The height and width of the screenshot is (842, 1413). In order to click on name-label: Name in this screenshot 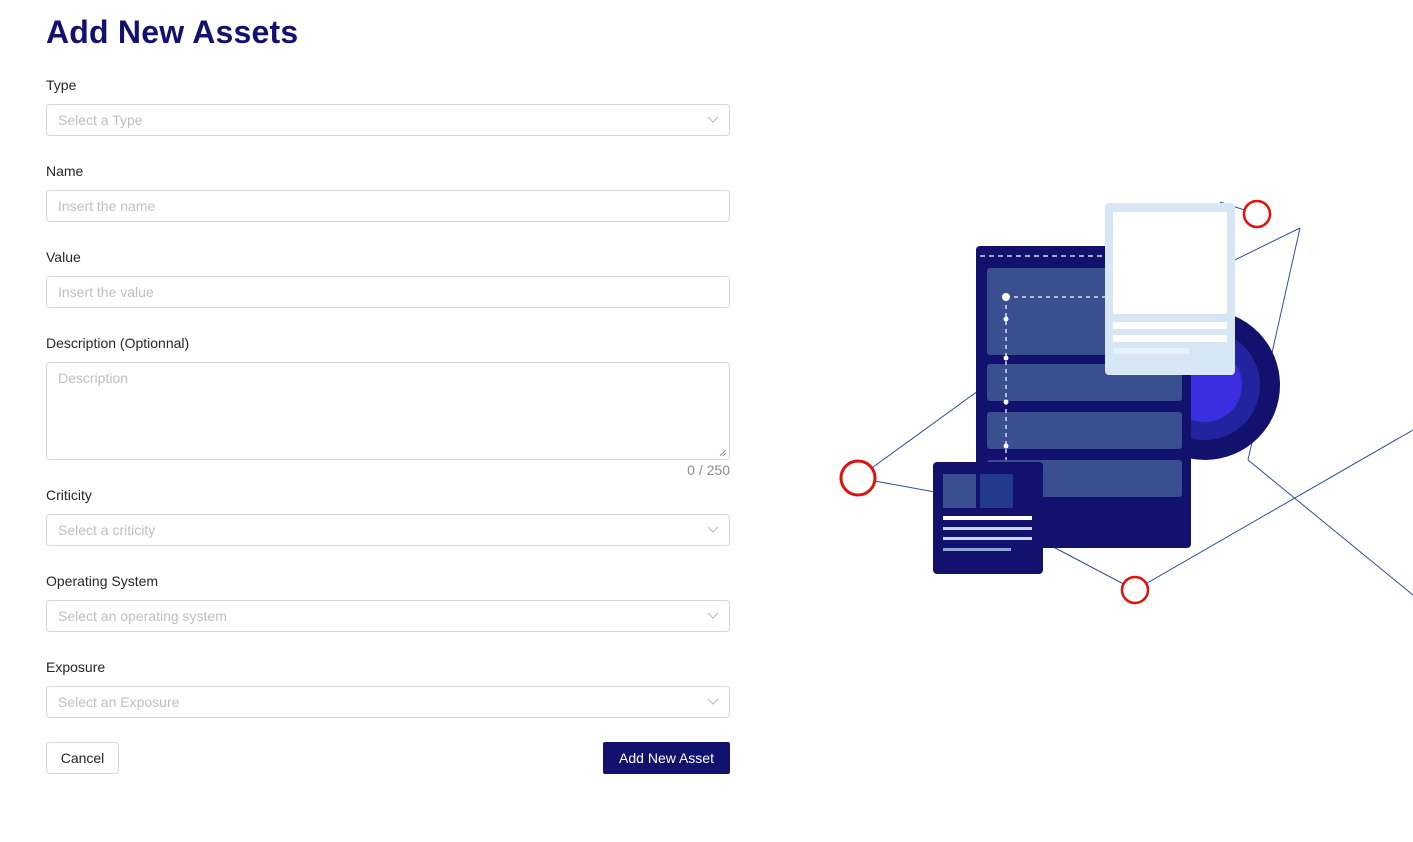, I will do `click(65, 171)`.